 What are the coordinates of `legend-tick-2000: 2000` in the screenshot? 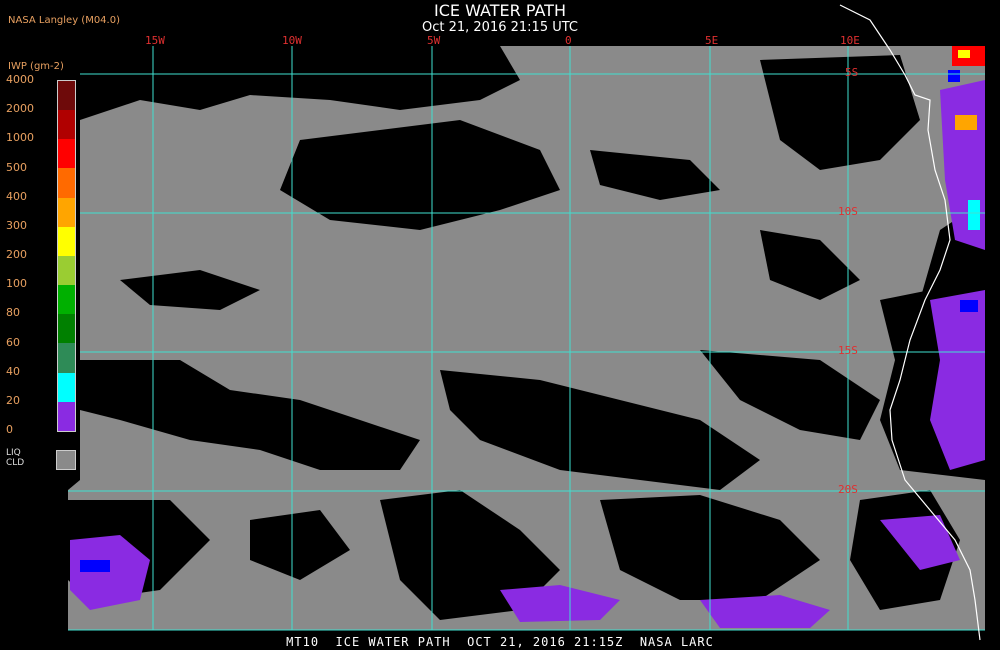 It's located at (20, 109).